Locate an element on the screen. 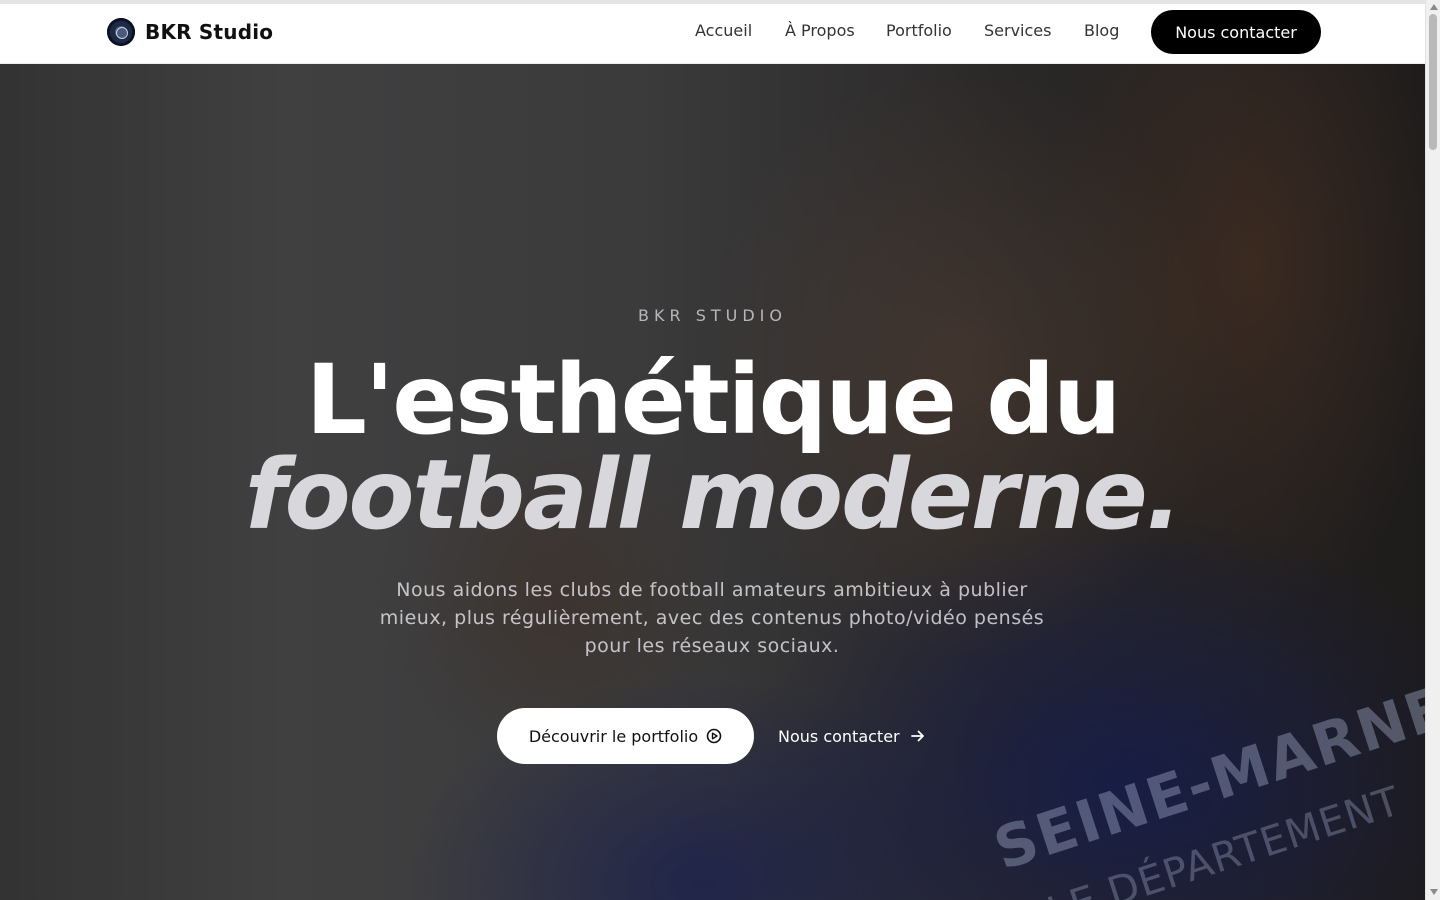 This screenshot has width=1440, height=900. nav-item-blog: Blog is located at coordinates (1101, 30).